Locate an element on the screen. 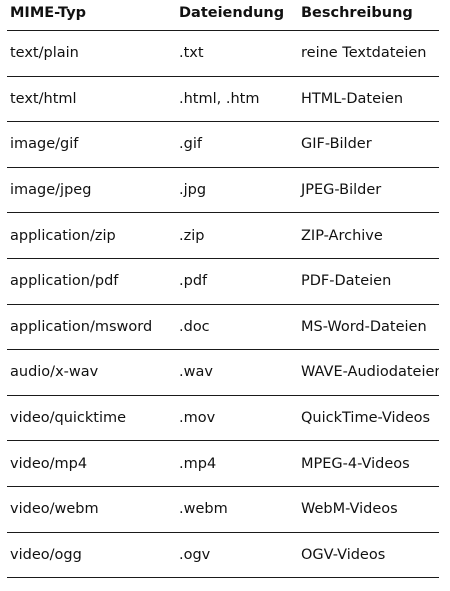 Image resolution: width=450 pixels, height=591 pixels. cell-file-extension: .ogv is located at coordinates (237, 555).